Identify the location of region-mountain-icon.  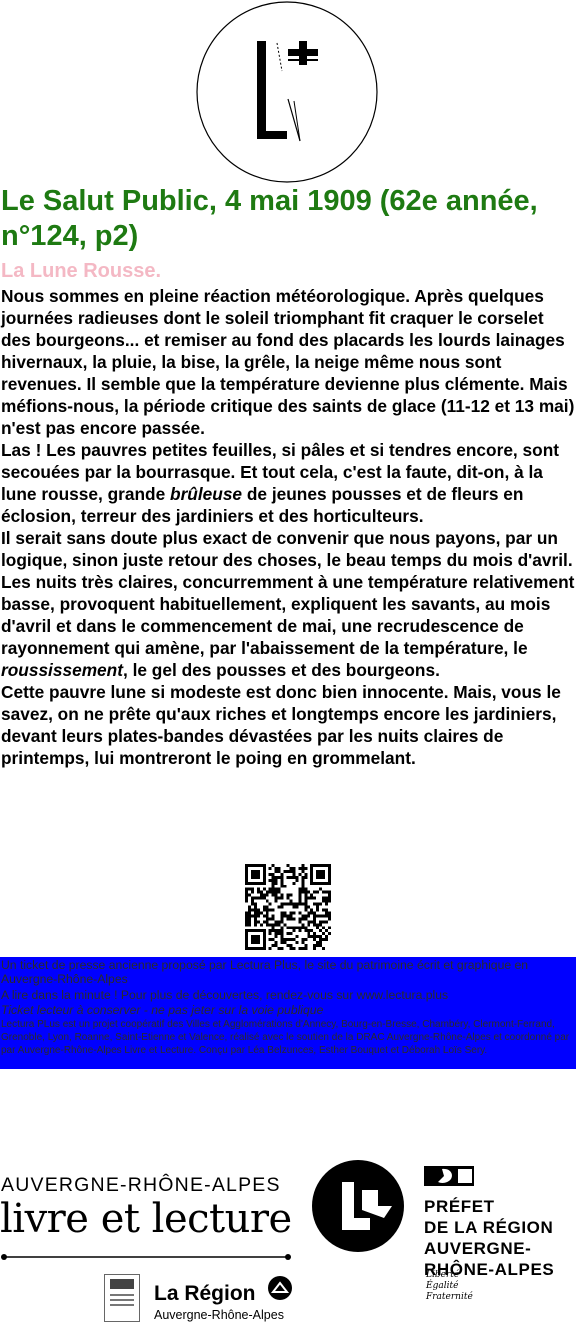
(280, 1288).